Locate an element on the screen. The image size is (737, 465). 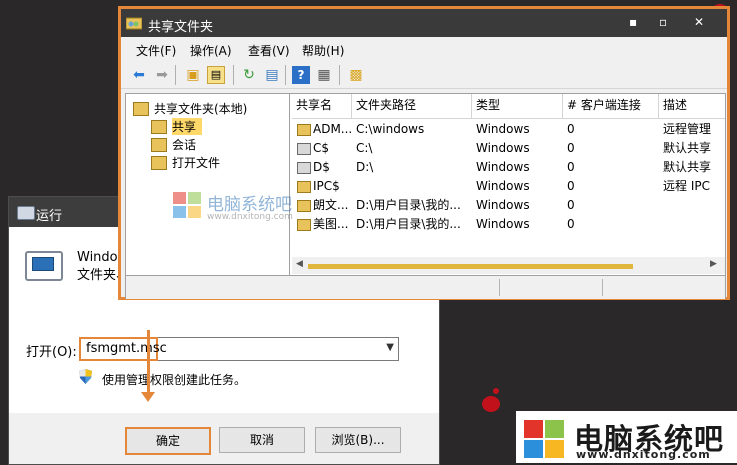
tree-item-sessions: 会话 is located at coordinates (173, 144).